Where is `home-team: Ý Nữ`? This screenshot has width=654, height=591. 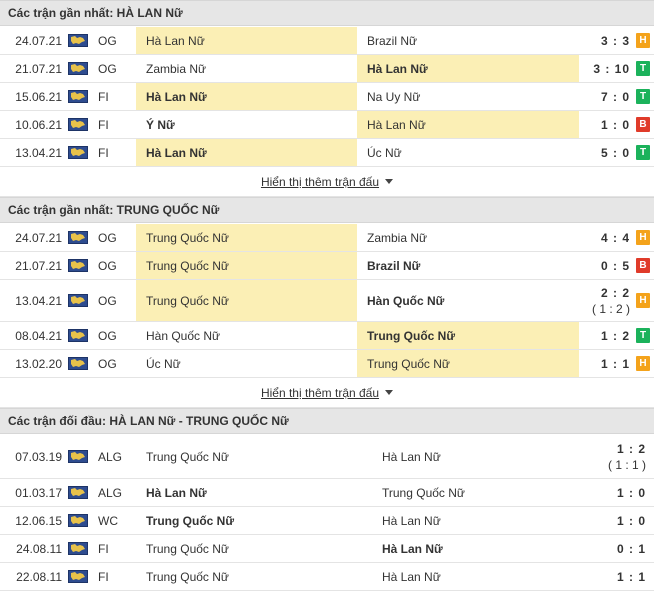
home-team: Ý Nữ is located at coordinates (246, 124).